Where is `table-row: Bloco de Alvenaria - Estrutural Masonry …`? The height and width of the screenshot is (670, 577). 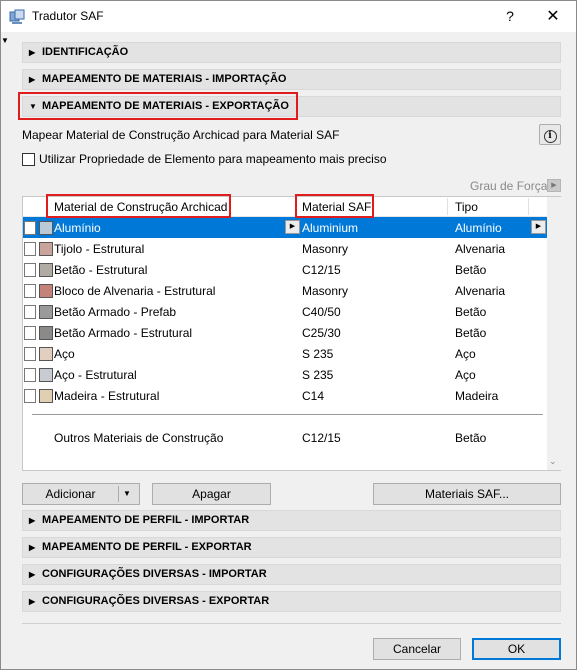
table-row: Bloco de Alvenaria - Estrutural Masonry … is located at coordinates (285, 290).